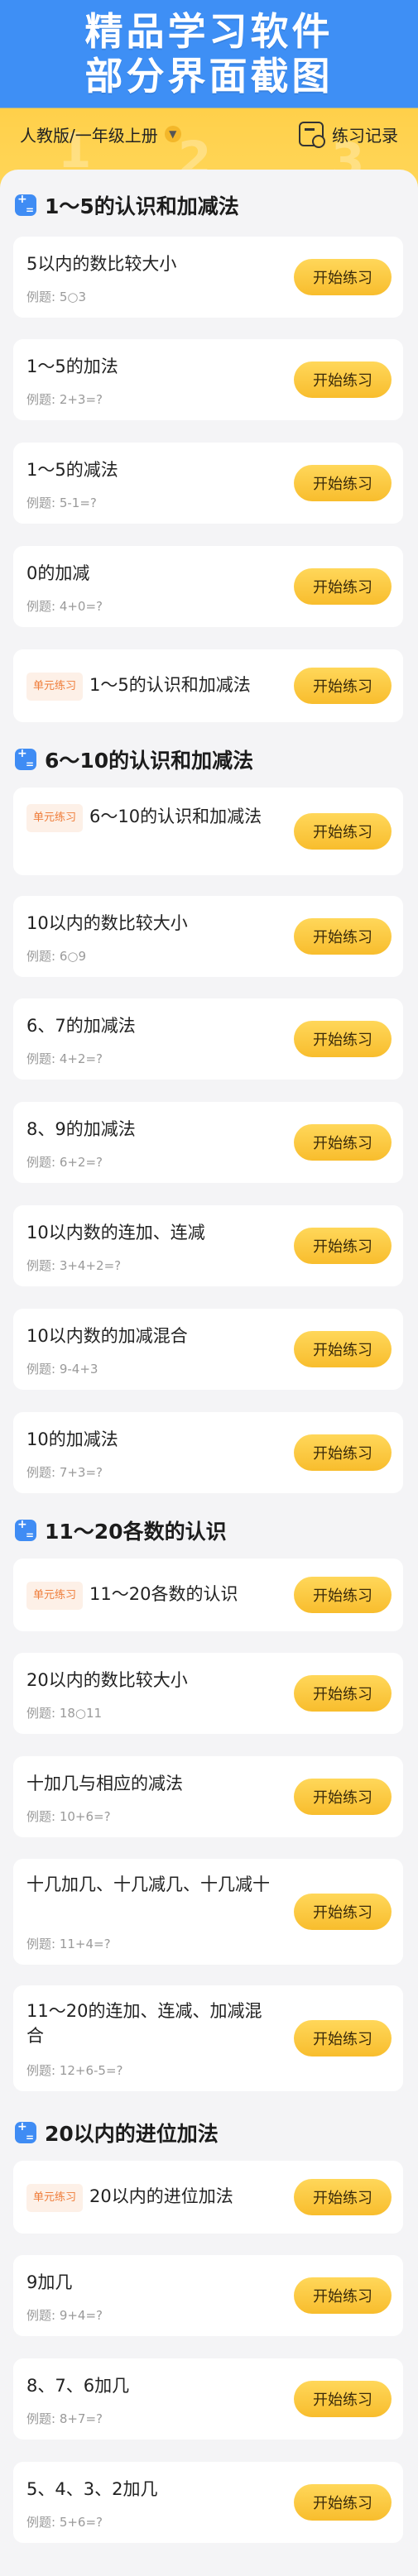  Describe the element at coordinates (208, 2502) in the screenshot. I see `lesson-card: 5、4、3、2加几例题: 5+6=? 开始练习` at that location.